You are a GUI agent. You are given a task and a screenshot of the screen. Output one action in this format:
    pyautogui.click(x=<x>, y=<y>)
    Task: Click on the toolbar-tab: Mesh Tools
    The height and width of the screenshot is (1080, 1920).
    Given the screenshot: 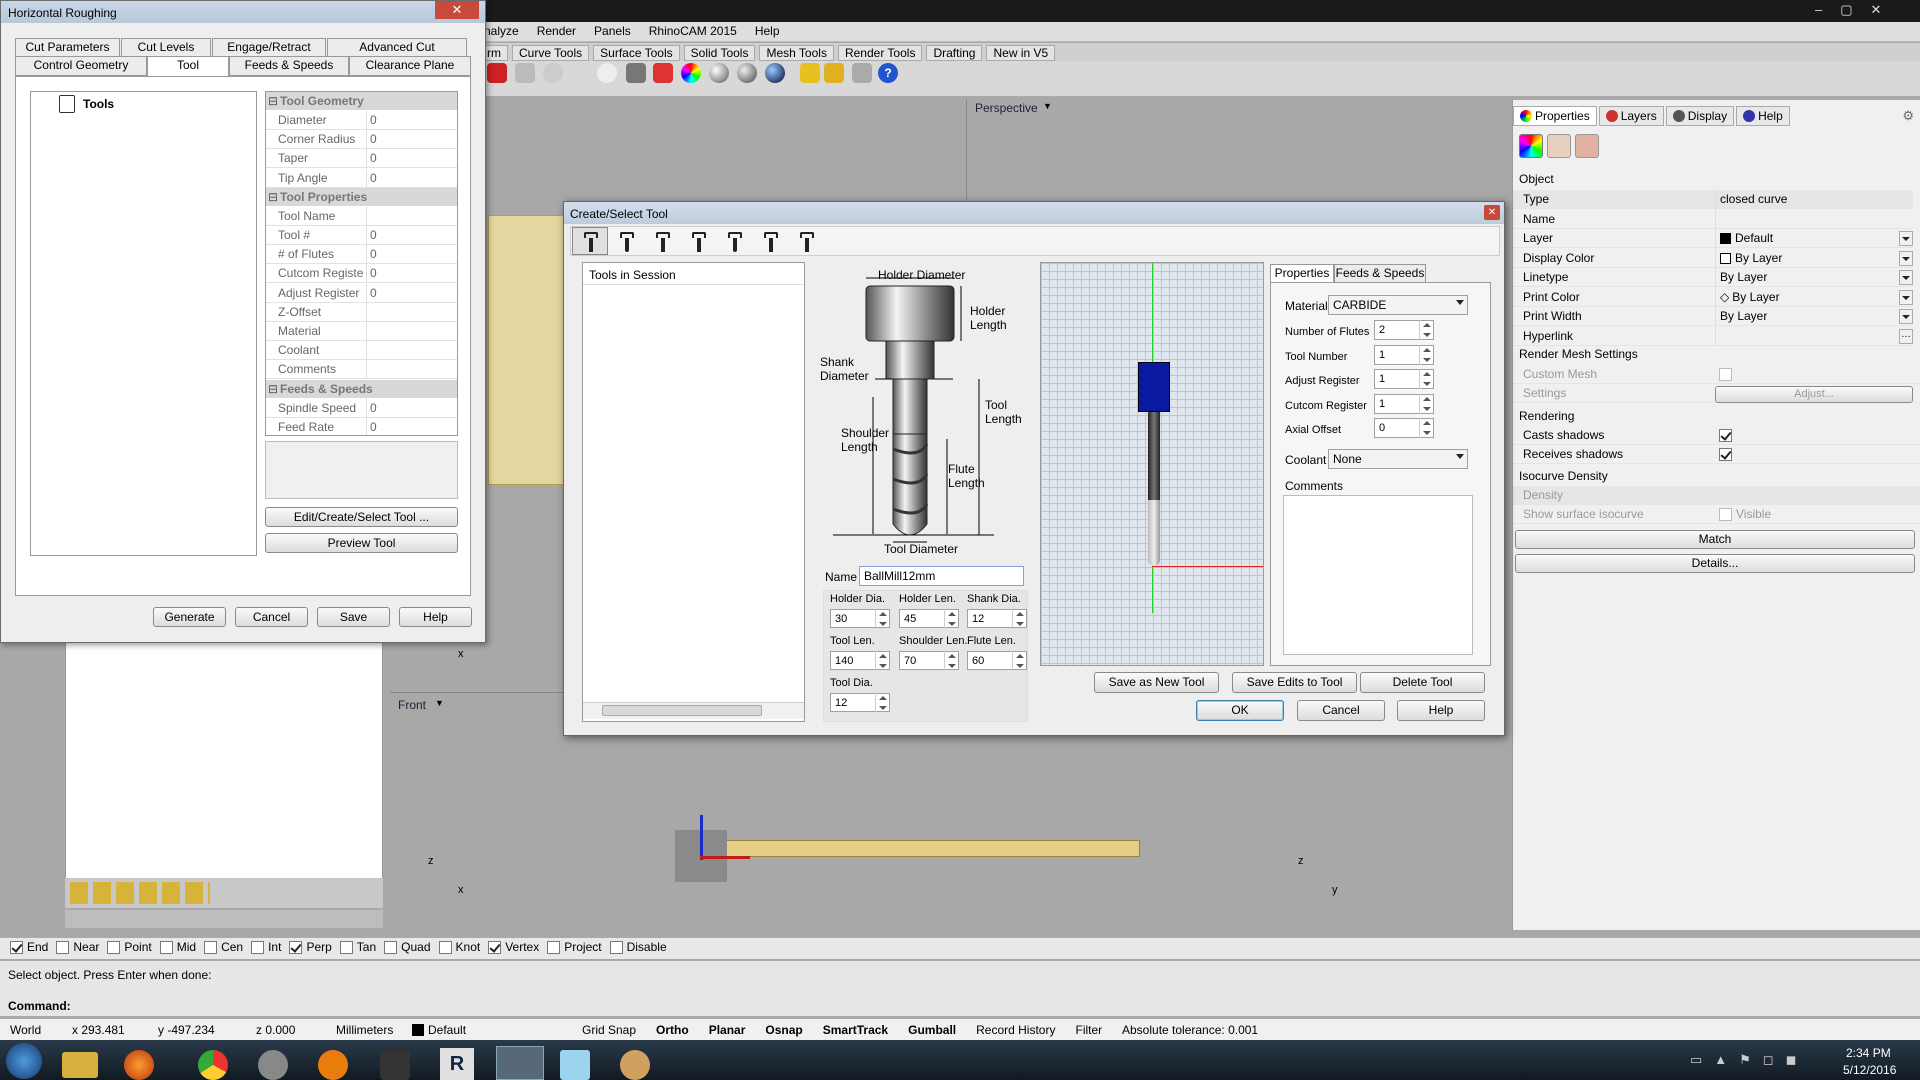 What is the action you would take?
    pyautogui.click(x=796, y=53)
    